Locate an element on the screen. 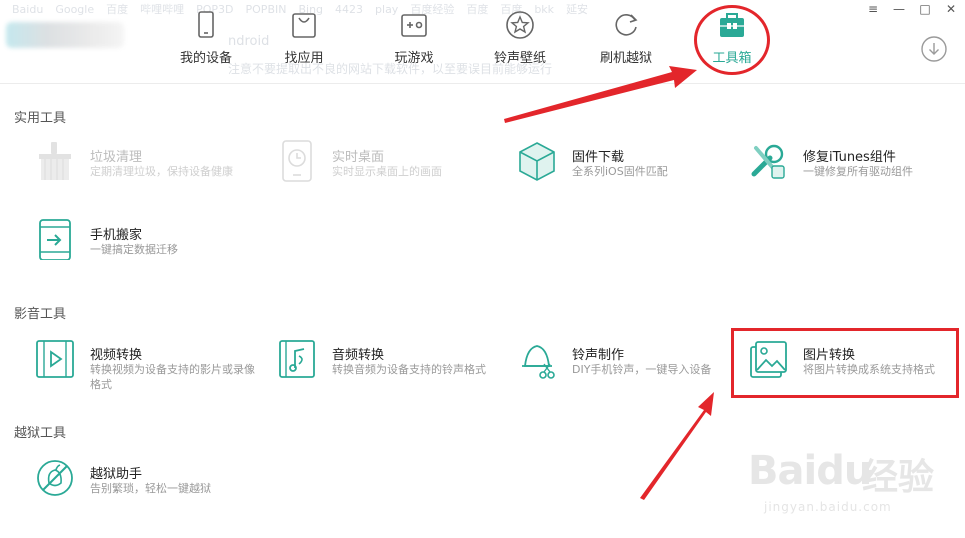 The height and width of the screenshot is (538, 965). close-icon: ✕ is located at coordinates (951, 9).